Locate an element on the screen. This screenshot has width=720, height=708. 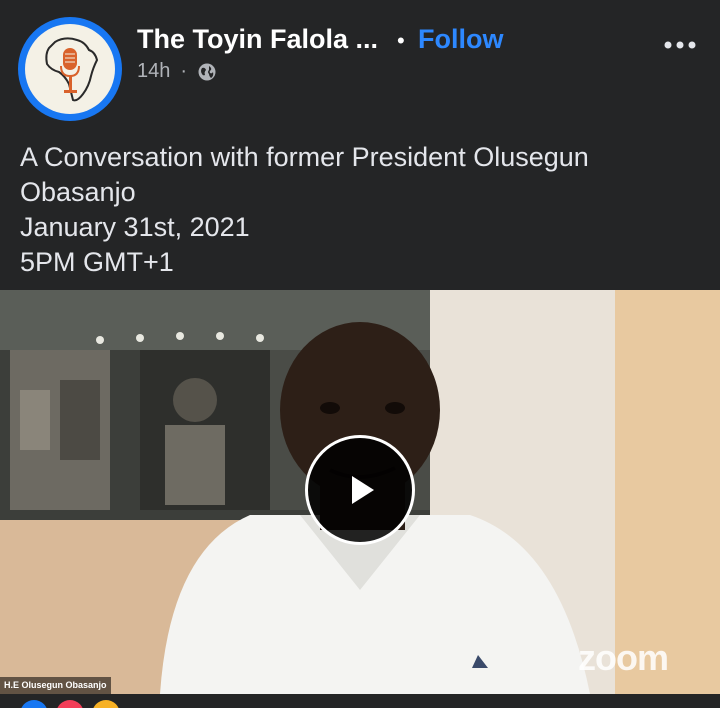
love-reaction-icon is located at coordinates (70, 704).